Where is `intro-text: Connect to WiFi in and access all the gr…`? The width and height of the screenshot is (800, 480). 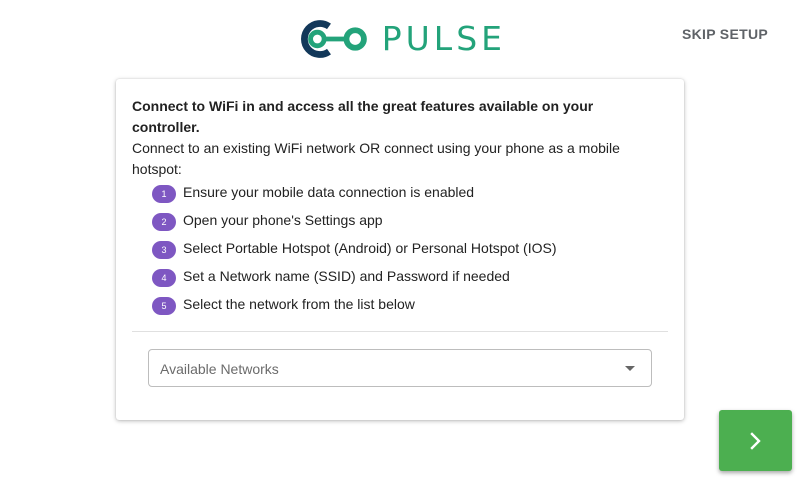 intro-text: Connect to WiFi in and access all the gr… is located at coordinates (397, 138).